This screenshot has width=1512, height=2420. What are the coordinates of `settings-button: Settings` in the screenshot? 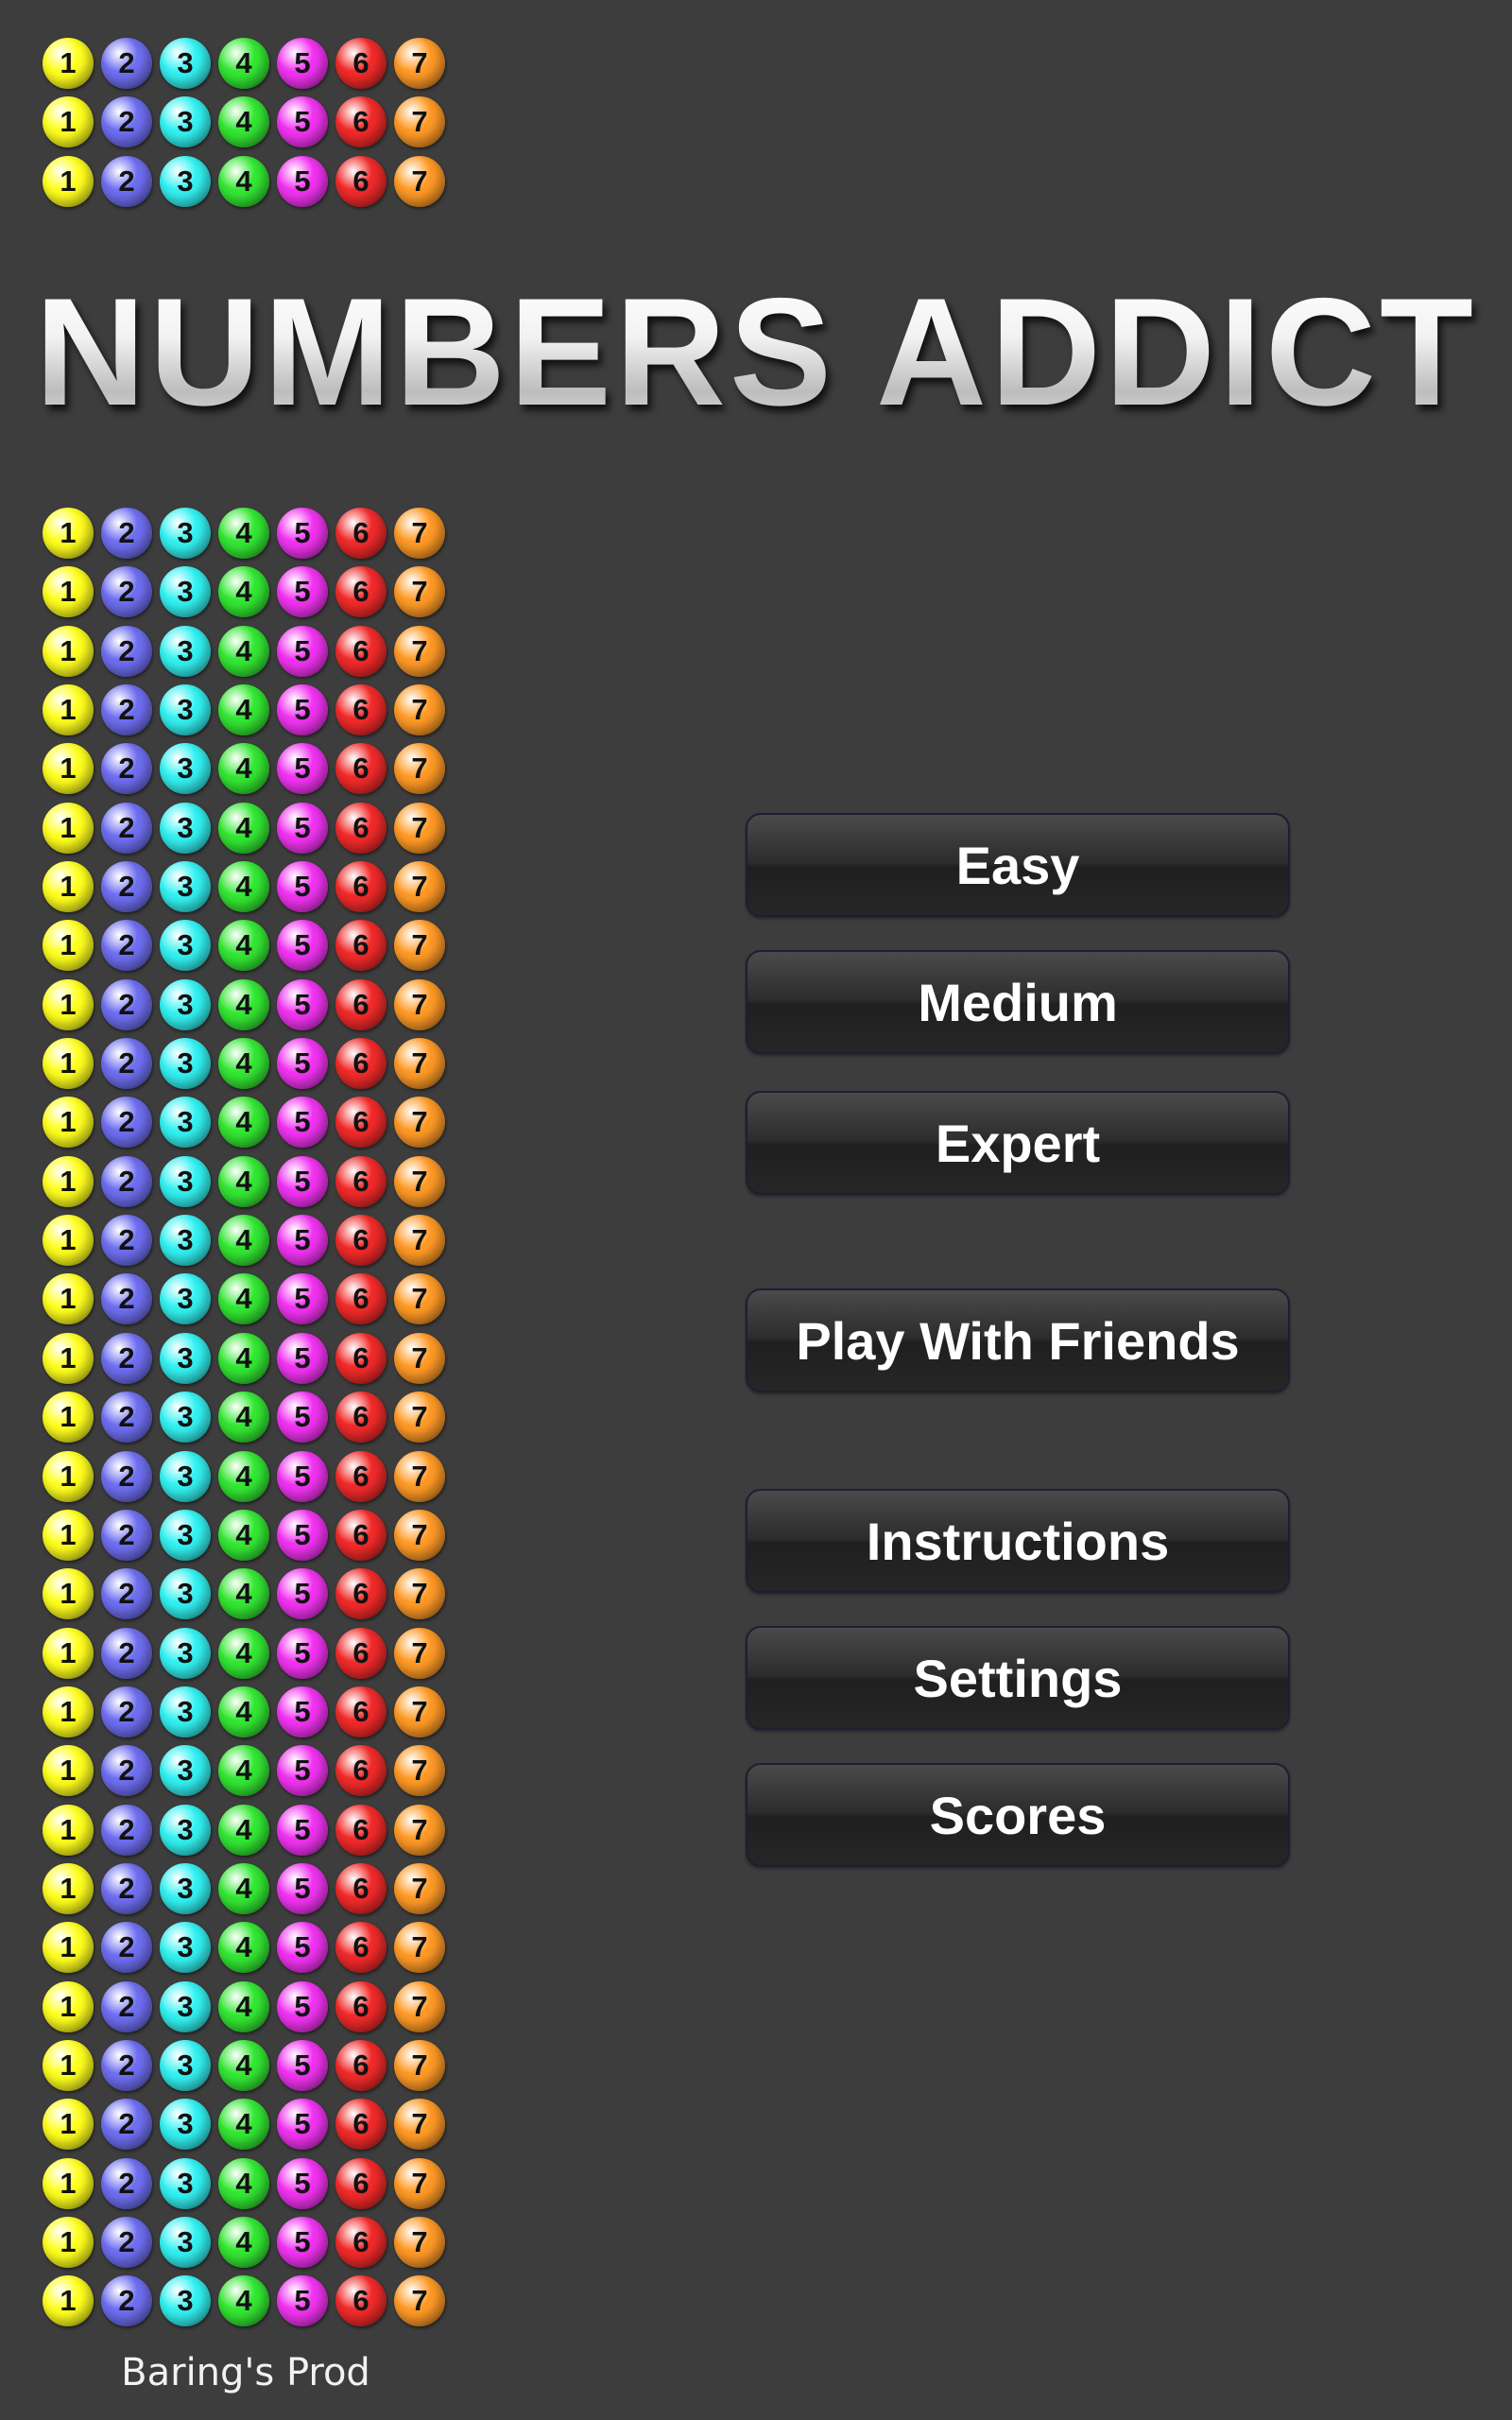 It's located at (1018, 1678).